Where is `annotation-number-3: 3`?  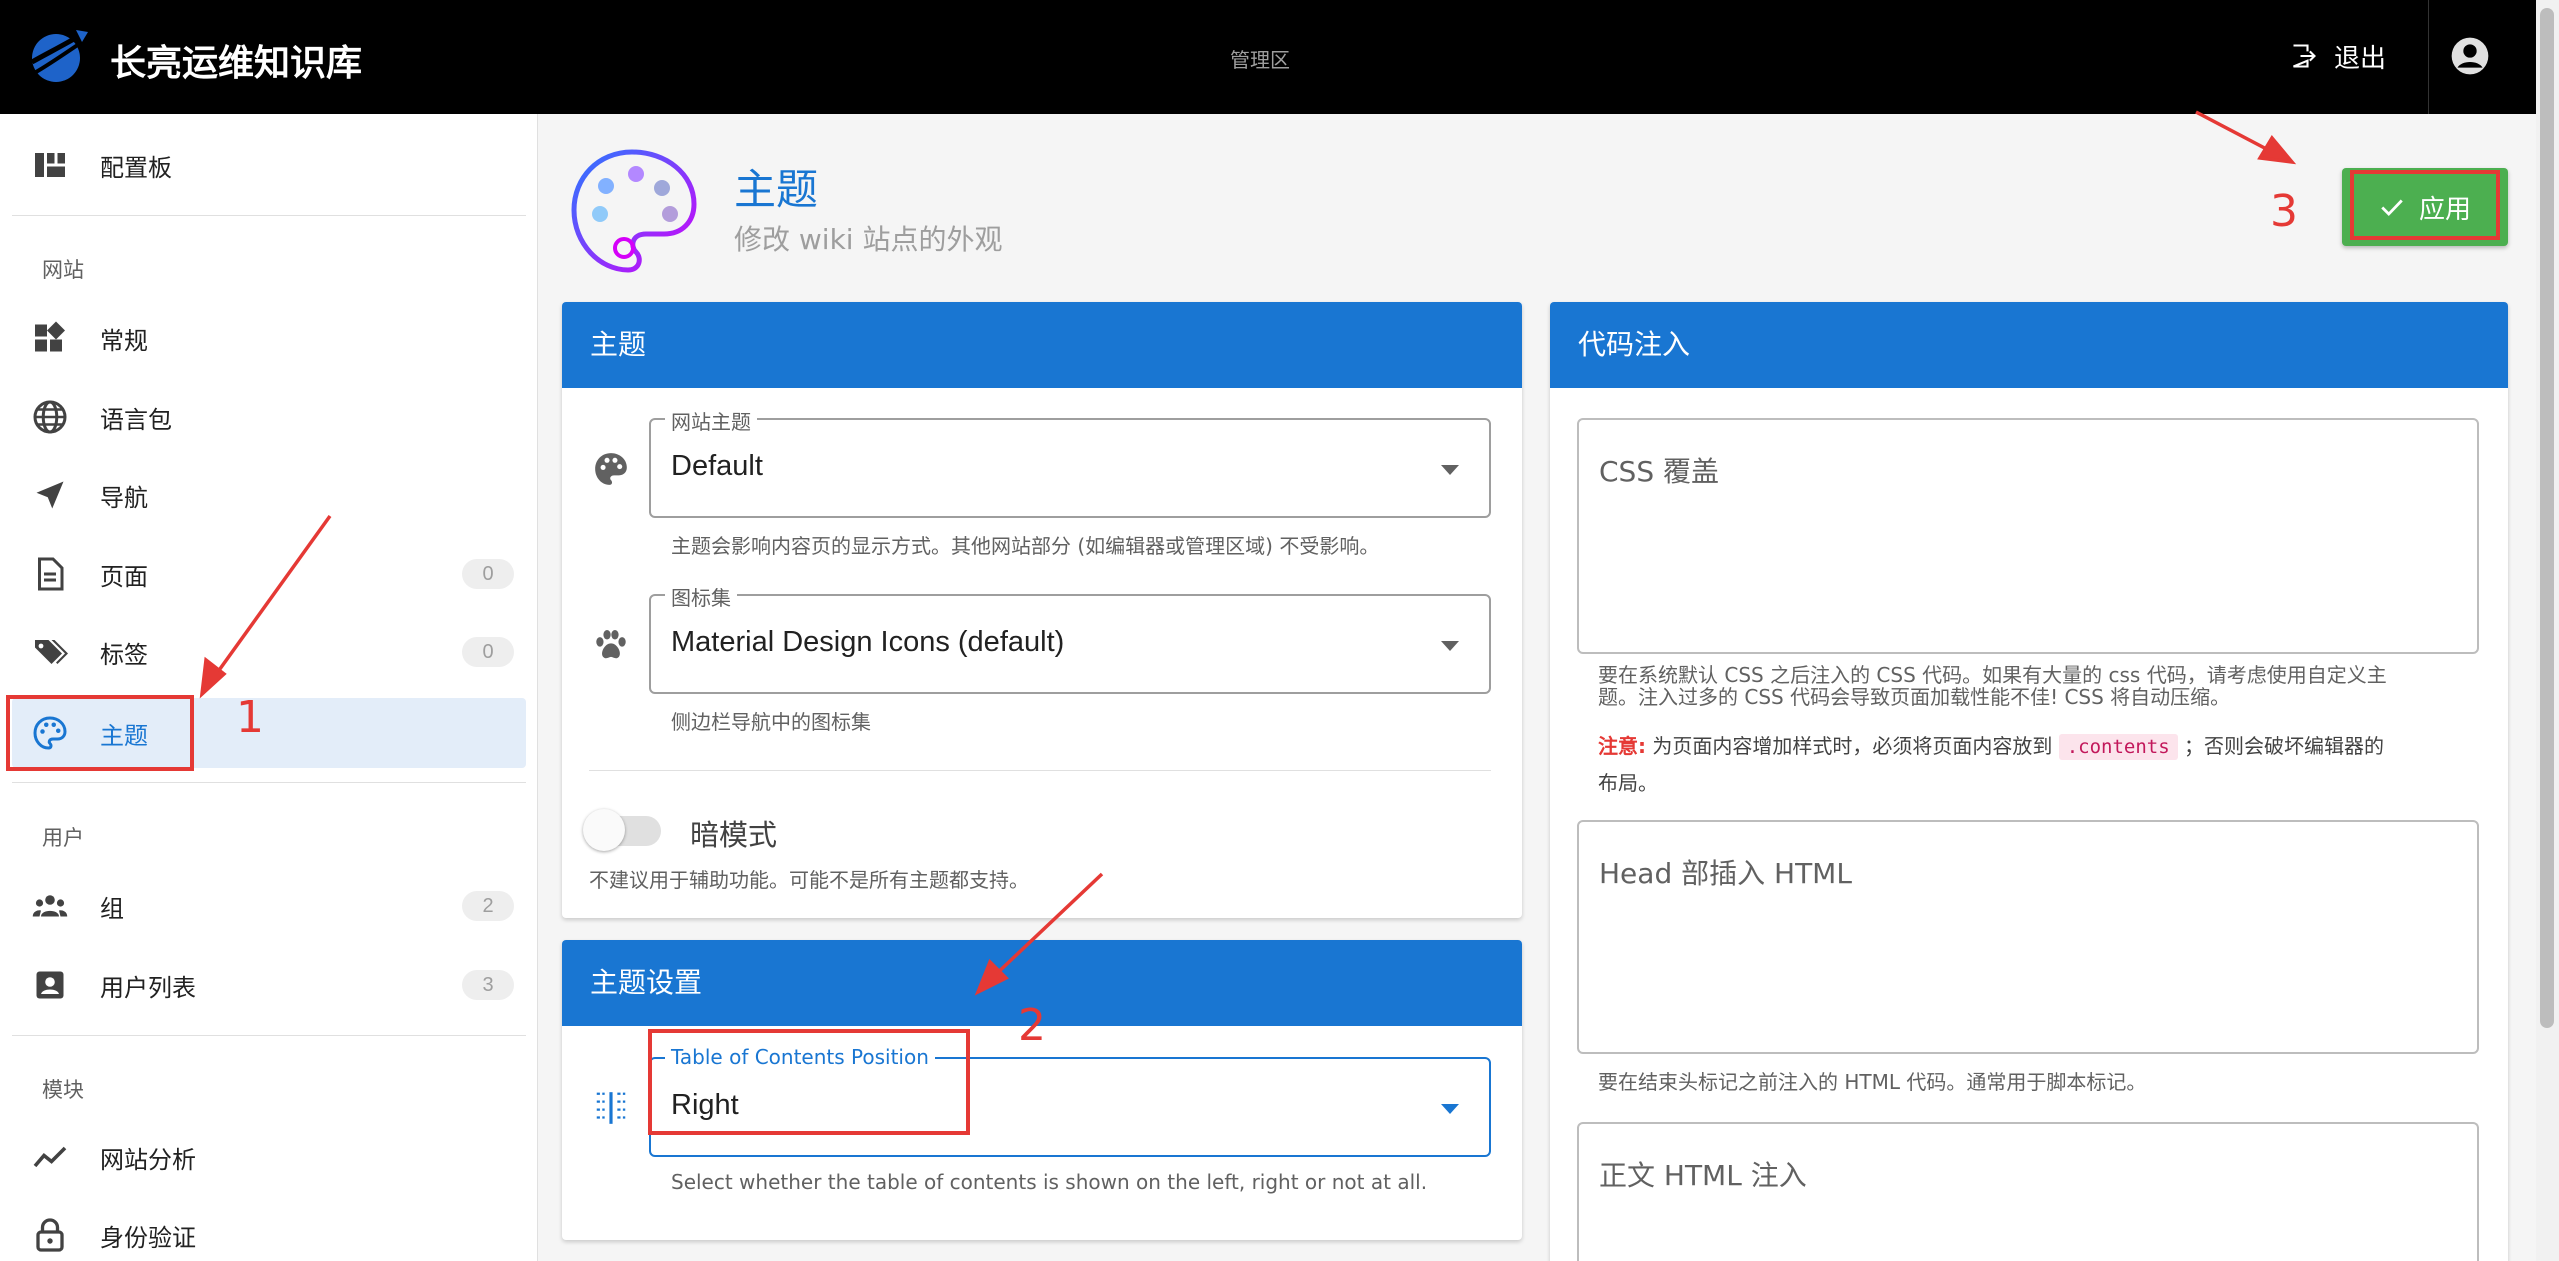
annotation-number-3: 3 is located at coordinates (2284, 211).